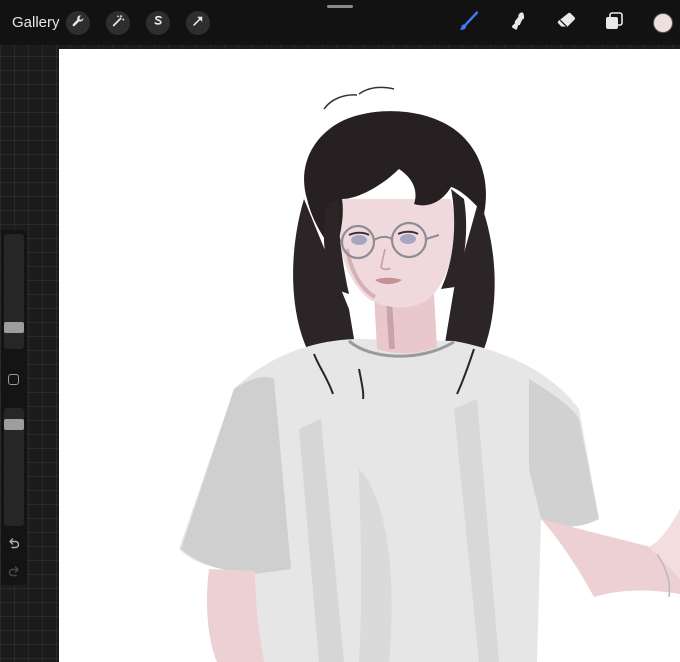 Image resolution: width=680 pixels, height=662 pixels. What do you see at coordinates (663, 23) in the screenshot?
I see `color-swatch` at bounding box center [663, 23].